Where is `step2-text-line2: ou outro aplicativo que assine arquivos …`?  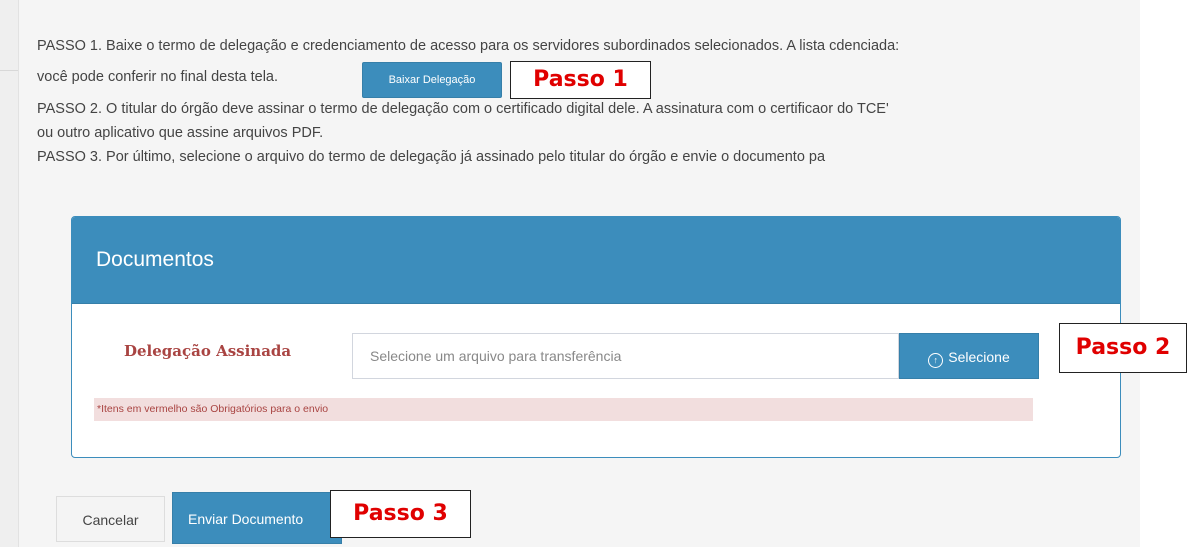
step2-text-line2: ou outro aplicativo que assine arquivos … is located at coordinates (180, 133).